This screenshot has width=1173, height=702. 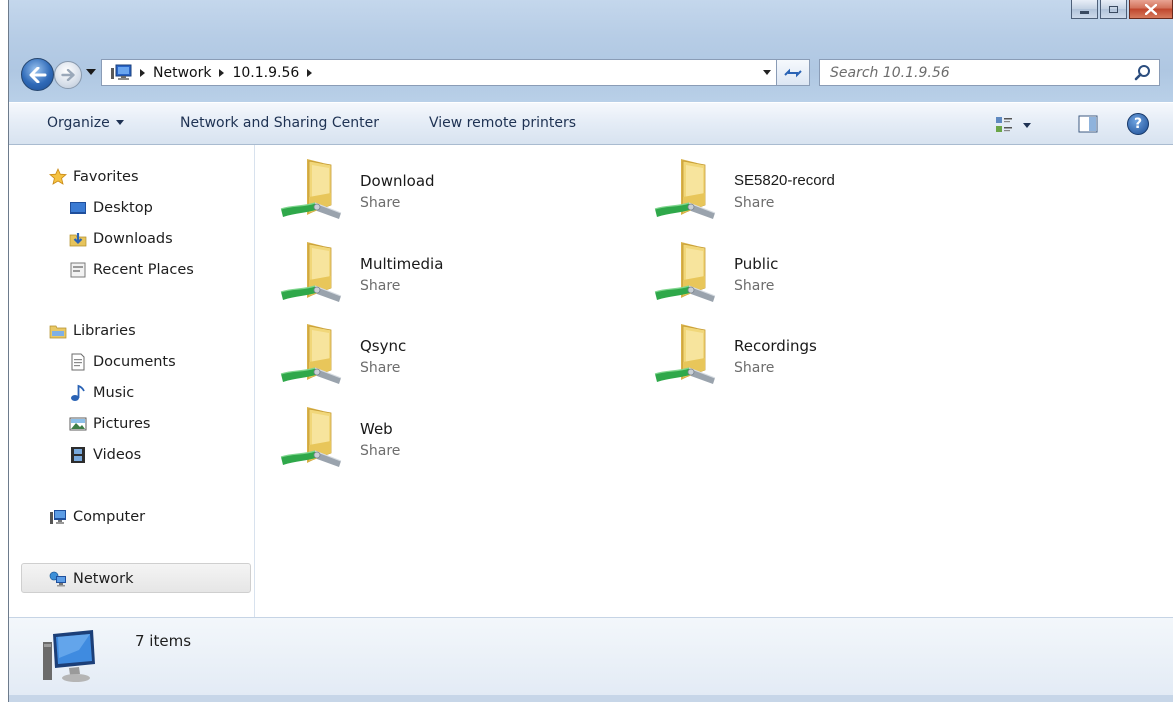 What do you see at coordinates (775, 346) in the screenshot?
I see `share-name: Recordings` at bounding box center [775, 346].